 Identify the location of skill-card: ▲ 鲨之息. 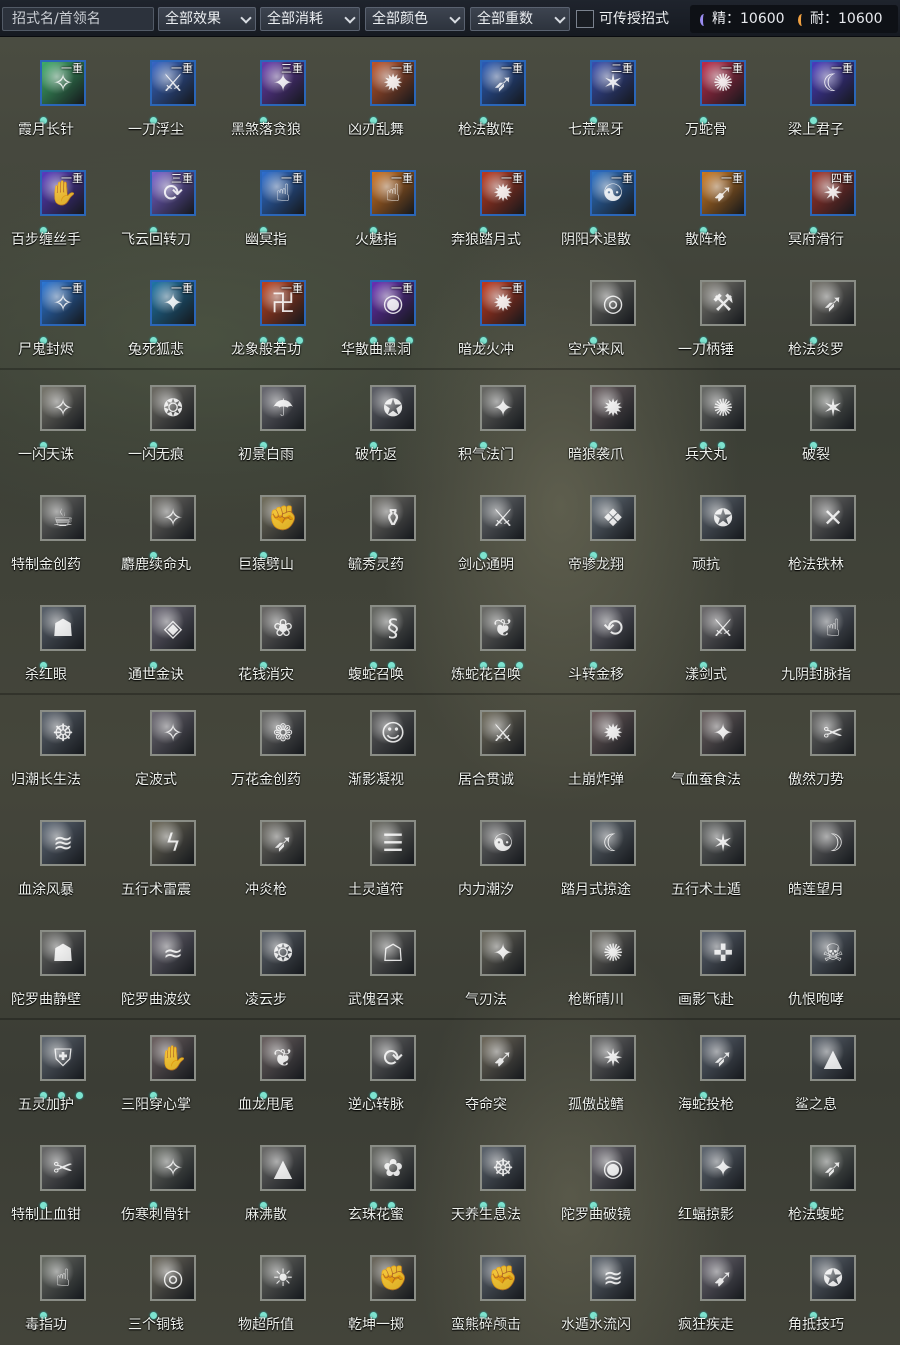
(825, 1066).